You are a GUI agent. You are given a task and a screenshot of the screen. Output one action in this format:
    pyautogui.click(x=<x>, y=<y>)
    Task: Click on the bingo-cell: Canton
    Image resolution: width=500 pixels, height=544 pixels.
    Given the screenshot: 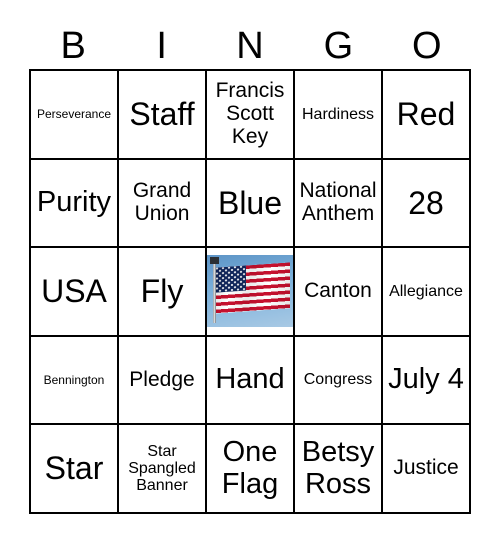 What is the action you would take?
    pyautogui.click(x=339, y=292)
    